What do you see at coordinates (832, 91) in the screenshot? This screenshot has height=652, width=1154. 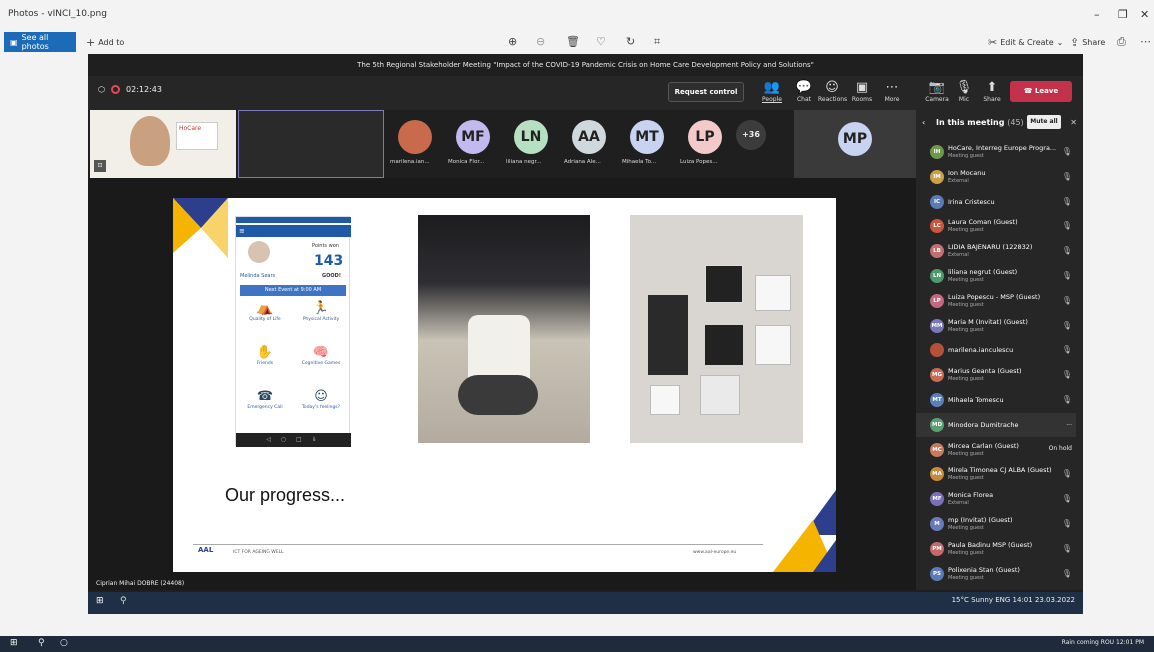 I see `toolbar-reactions-button: ☺ Reactions` at bounding box center [832, 91].